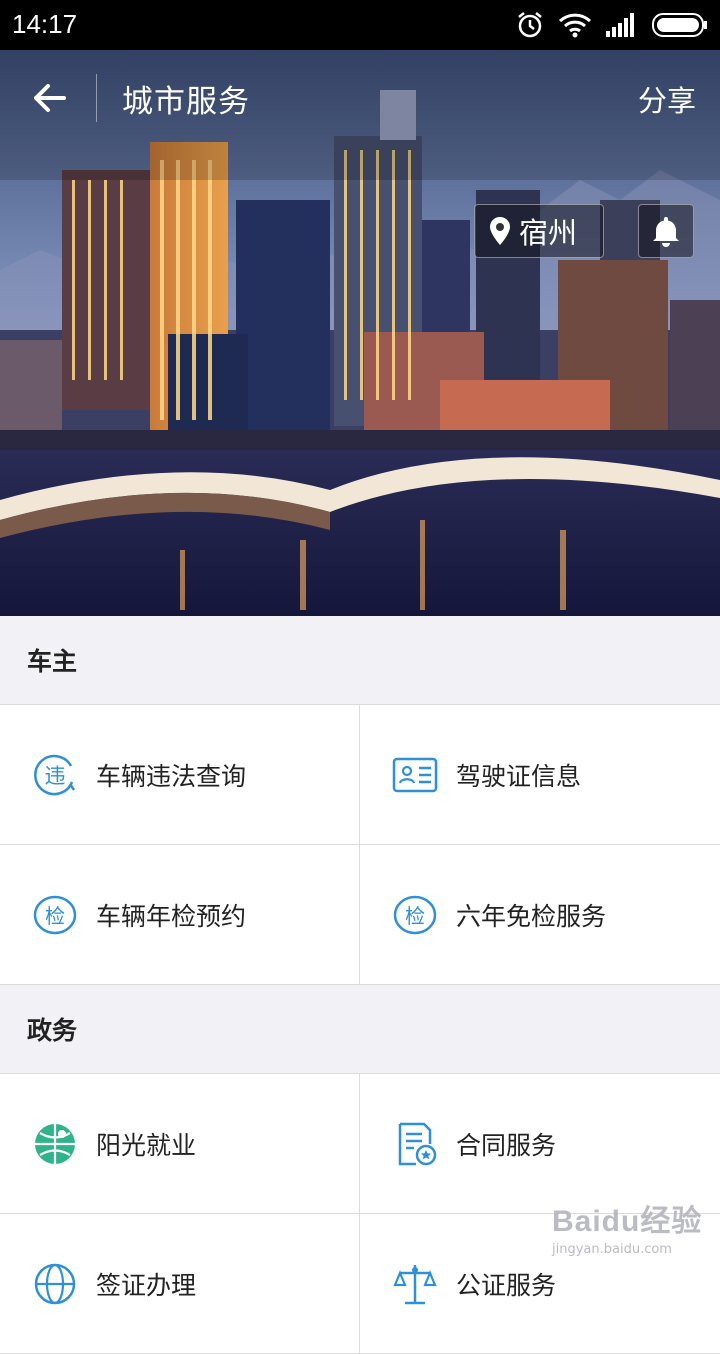  Describe the element at coordinates (55, 1144) in the screenshot. I see `globe-icon` at that location.